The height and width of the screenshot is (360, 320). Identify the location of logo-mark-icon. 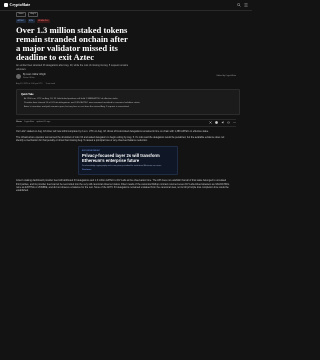
(6, 4).